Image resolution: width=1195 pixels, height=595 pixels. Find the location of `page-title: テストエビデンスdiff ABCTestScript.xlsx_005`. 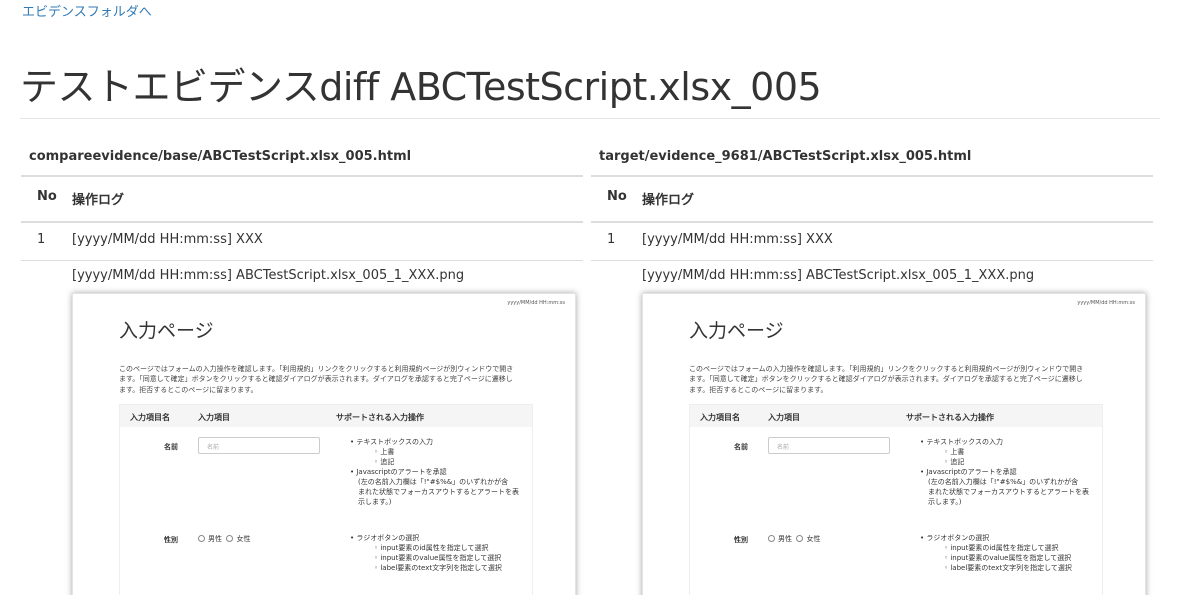

page-title: テストエビデンスdiff ABCTestScript.xlsx_005 is located at coordinates (421, 87).